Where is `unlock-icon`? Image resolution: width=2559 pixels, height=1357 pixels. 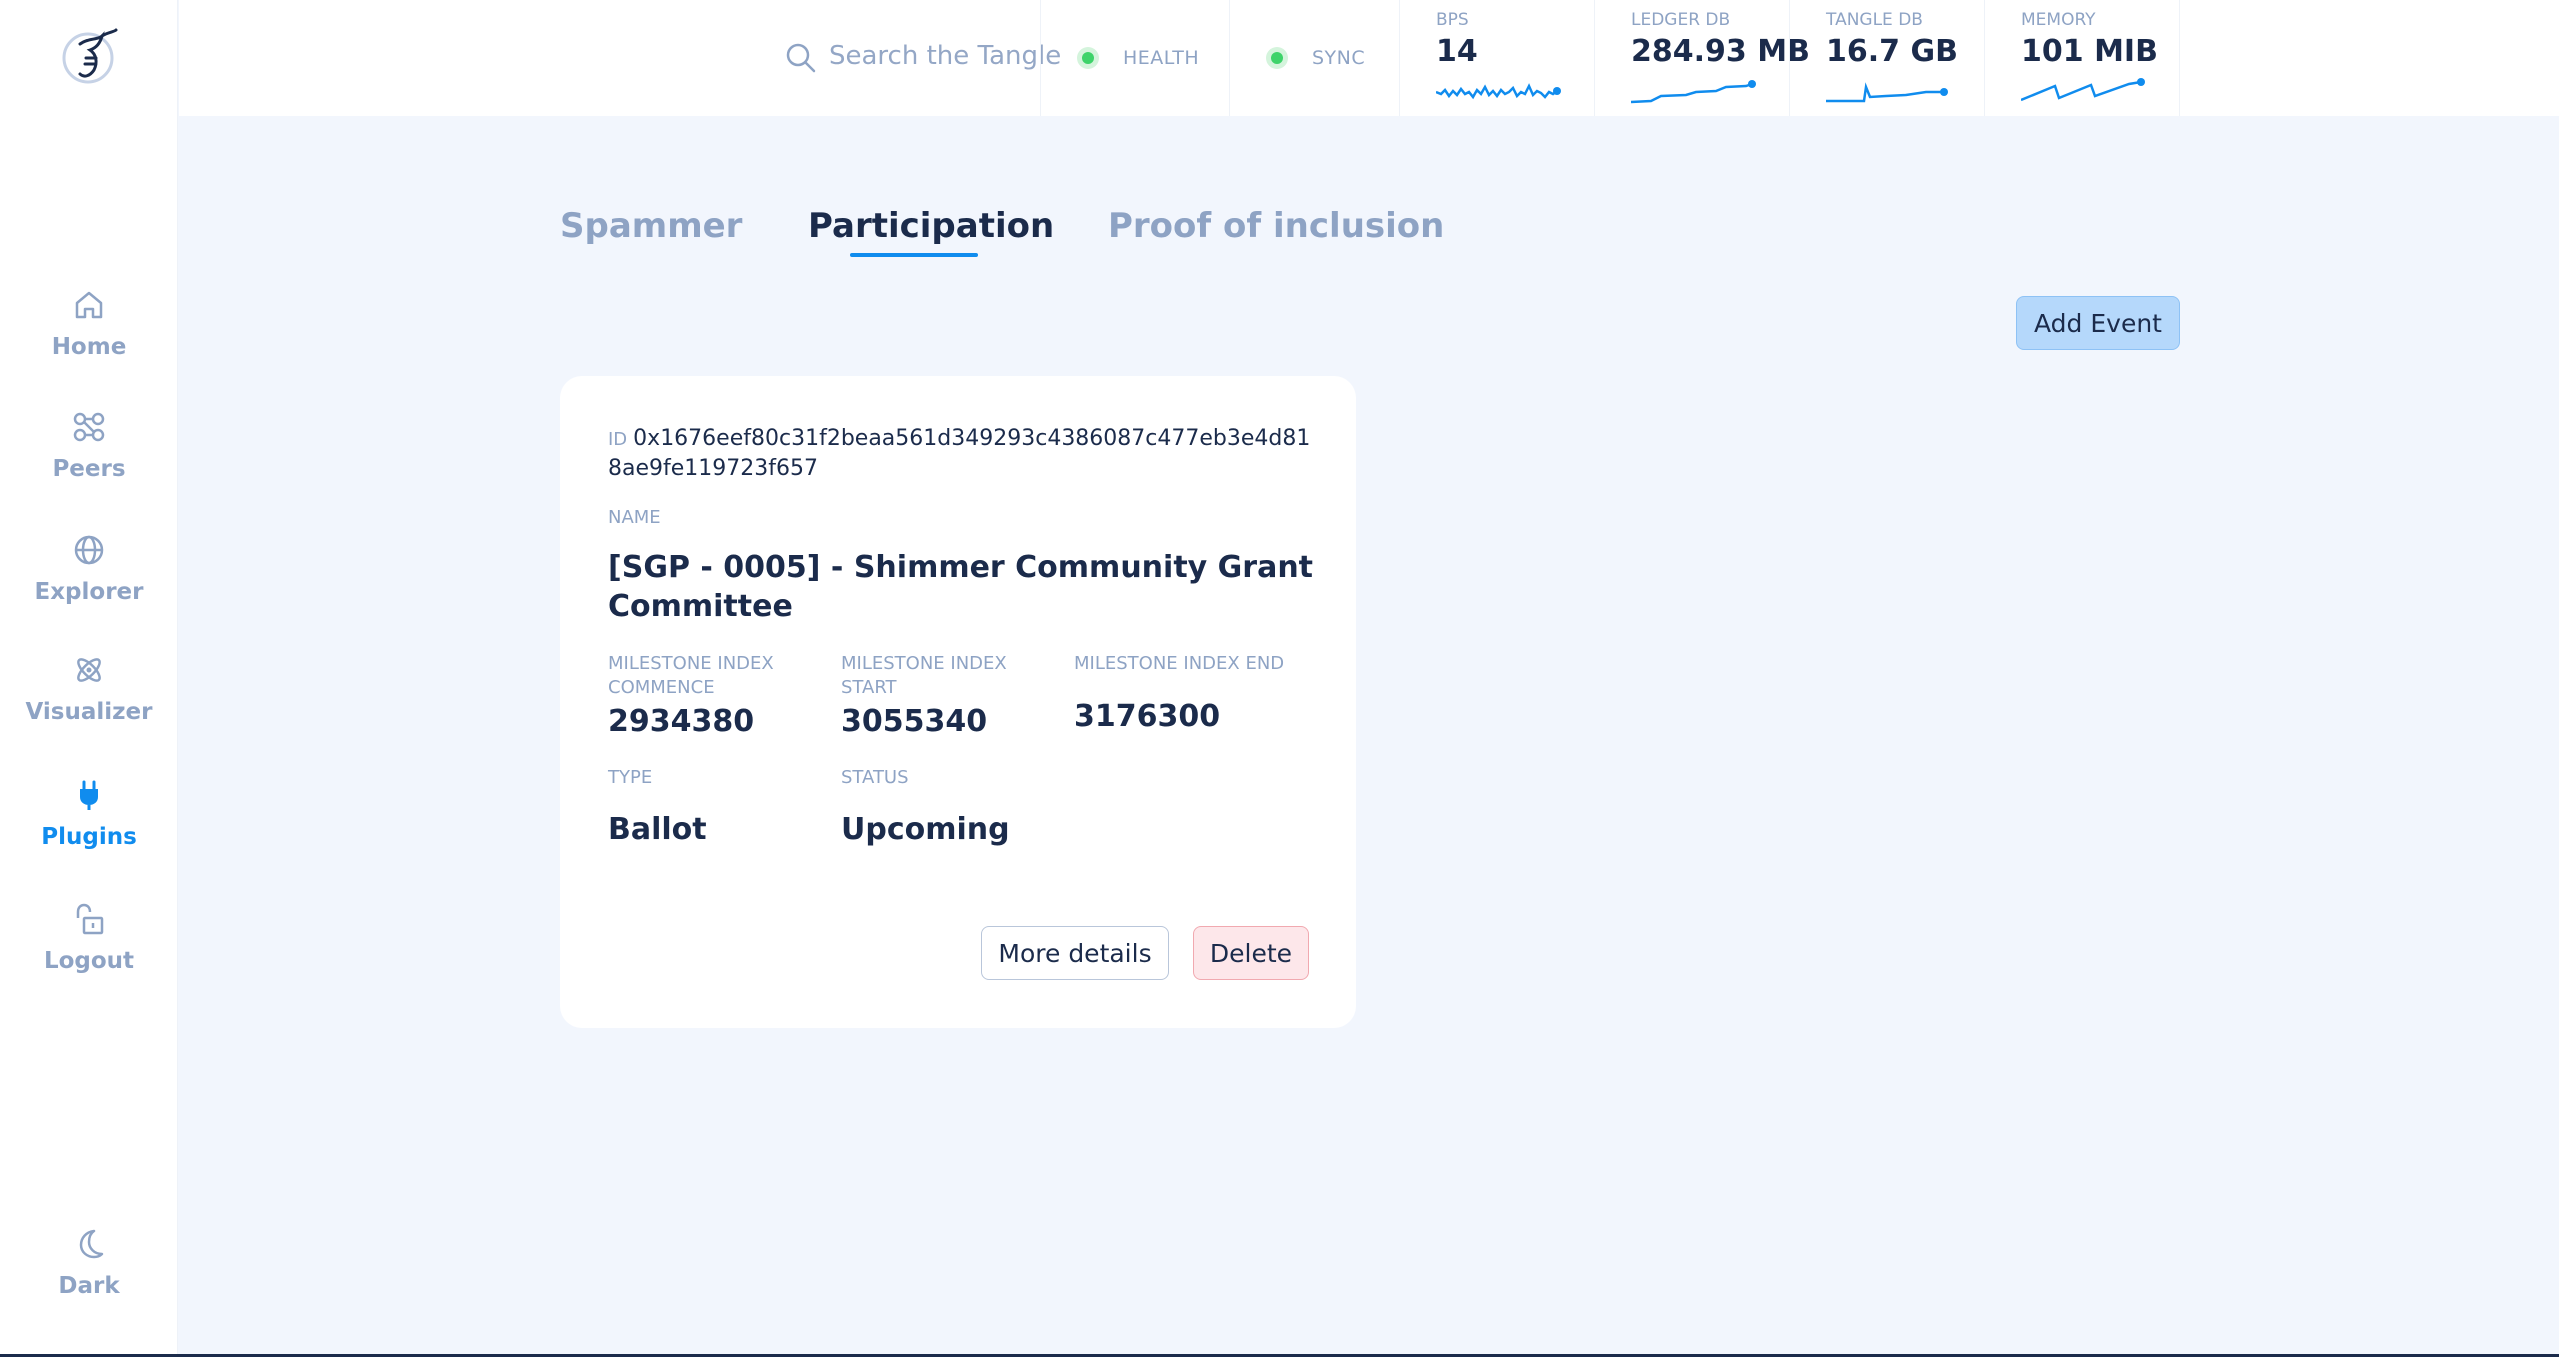 unlock-icon is located at coordinates (90, 919).